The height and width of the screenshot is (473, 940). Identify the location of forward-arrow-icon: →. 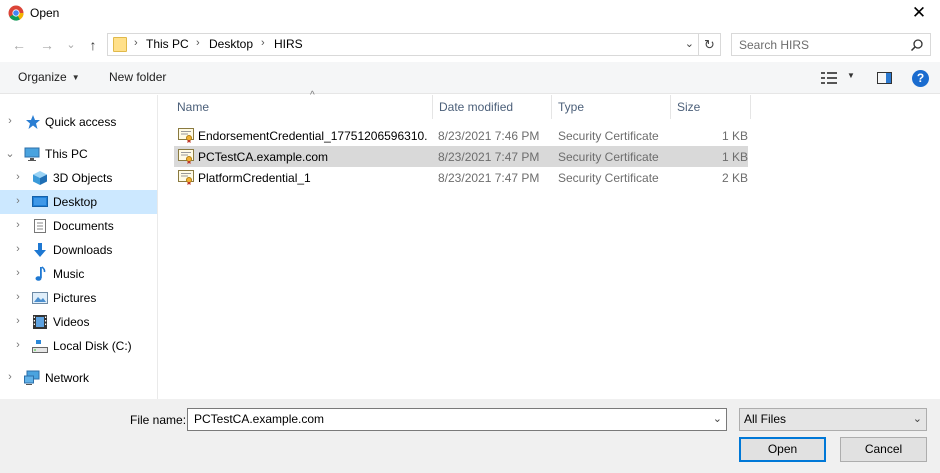
(47, 45).